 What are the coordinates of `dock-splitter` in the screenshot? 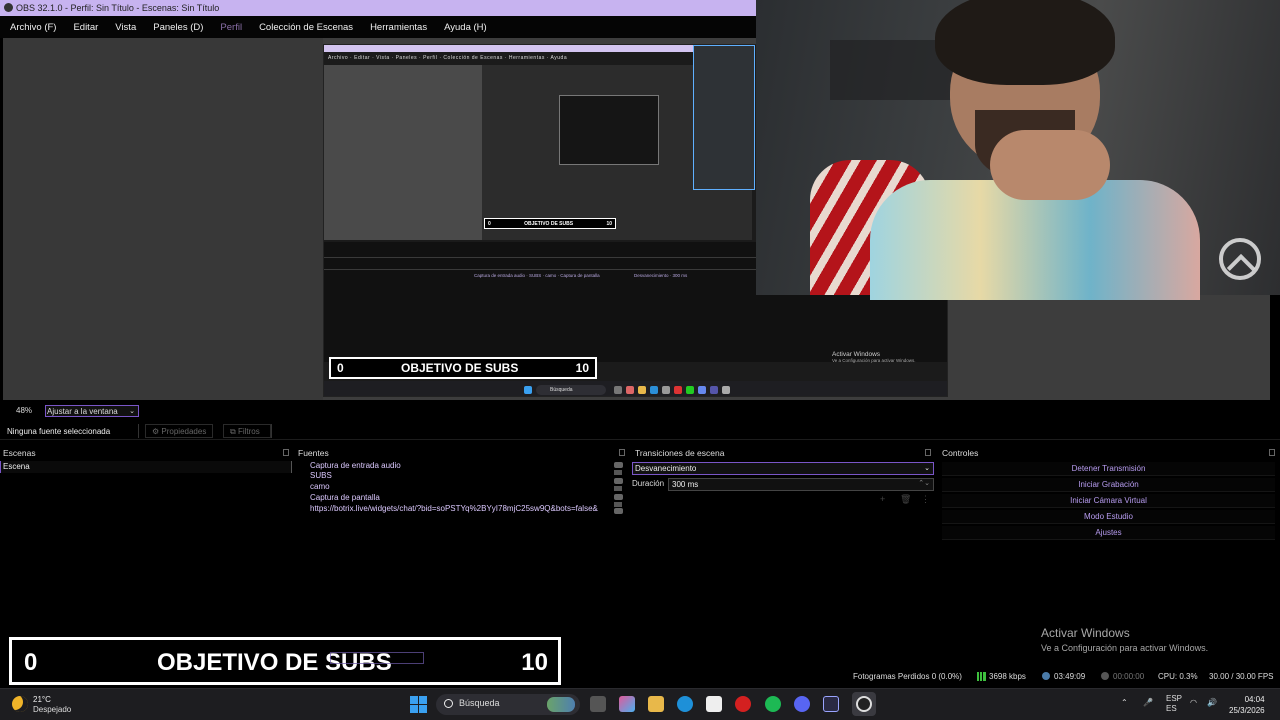 It's located at (291, 467).